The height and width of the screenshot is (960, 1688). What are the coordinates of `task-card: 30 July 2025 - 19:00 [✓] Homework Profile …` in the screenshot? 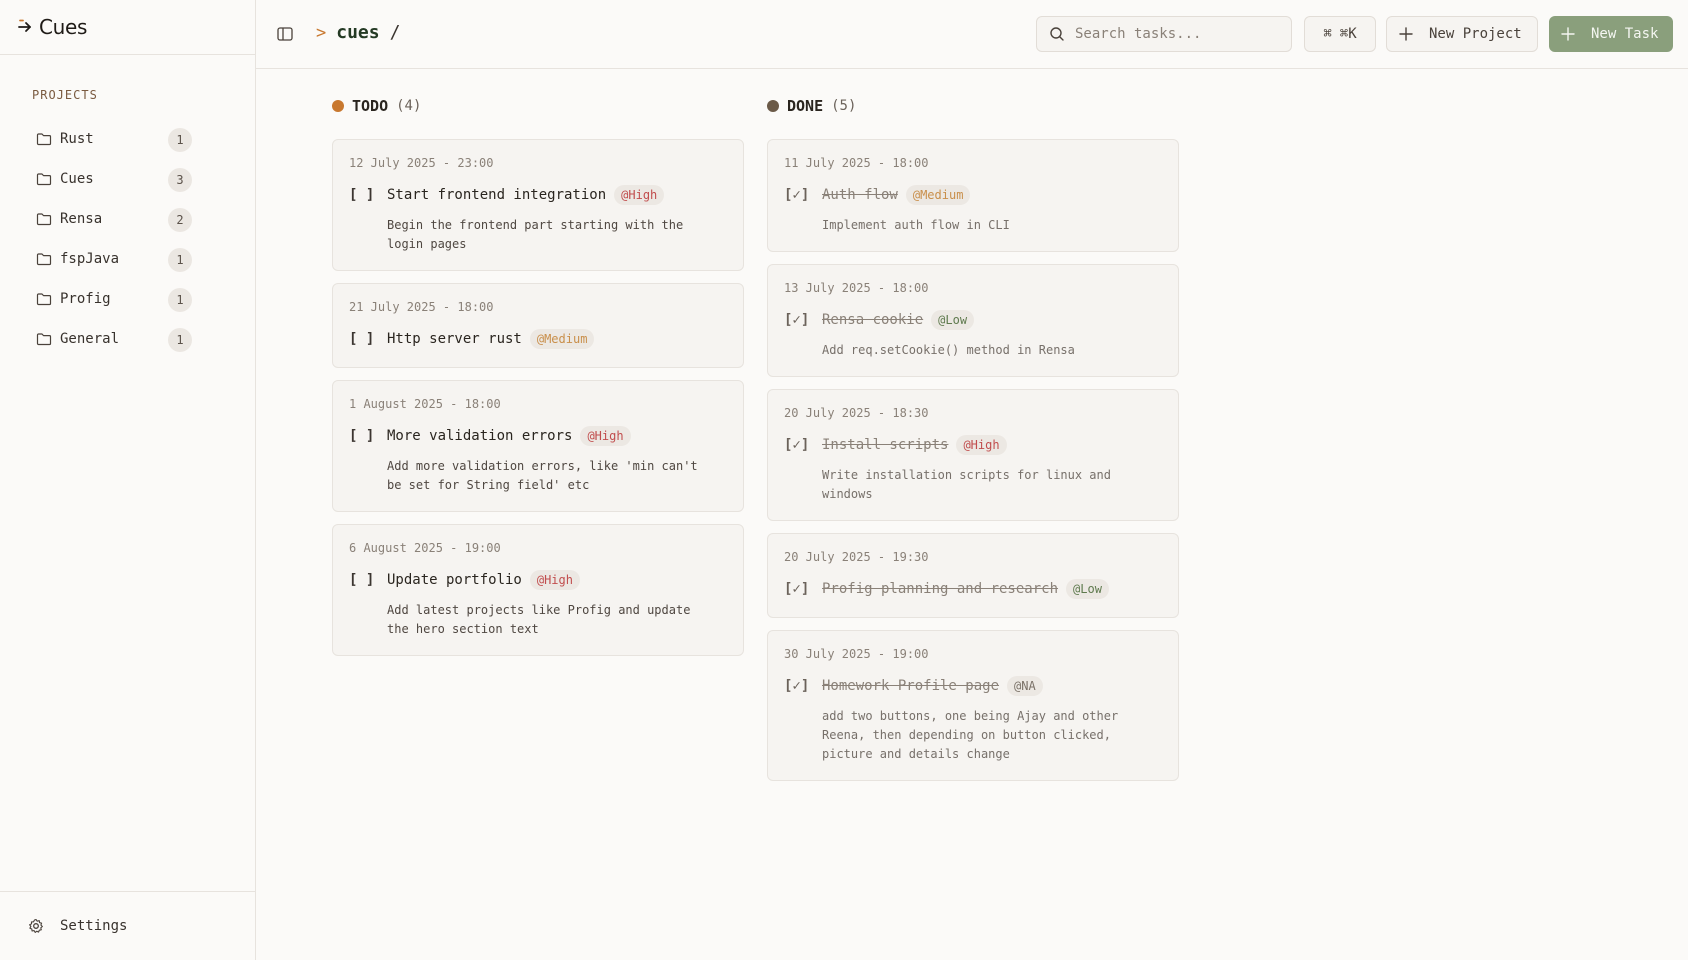 It's located at (973, 705).